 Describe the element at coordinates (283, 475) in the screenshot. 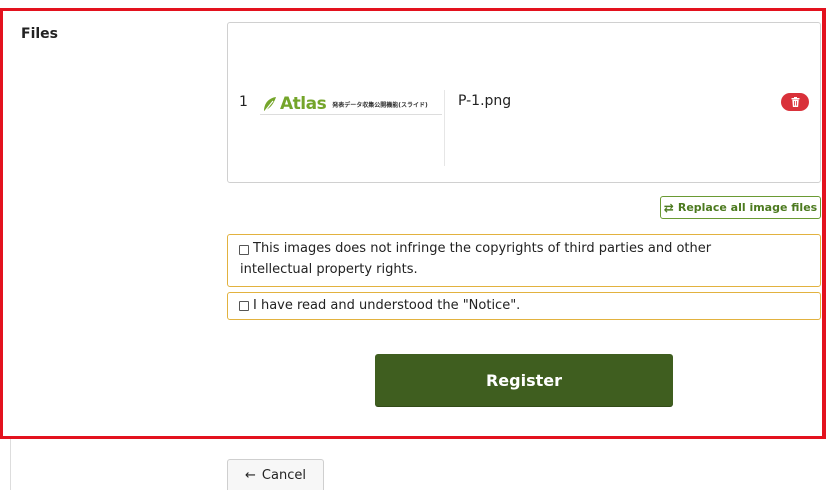

I see `cancel-label: Cancel` at that location.